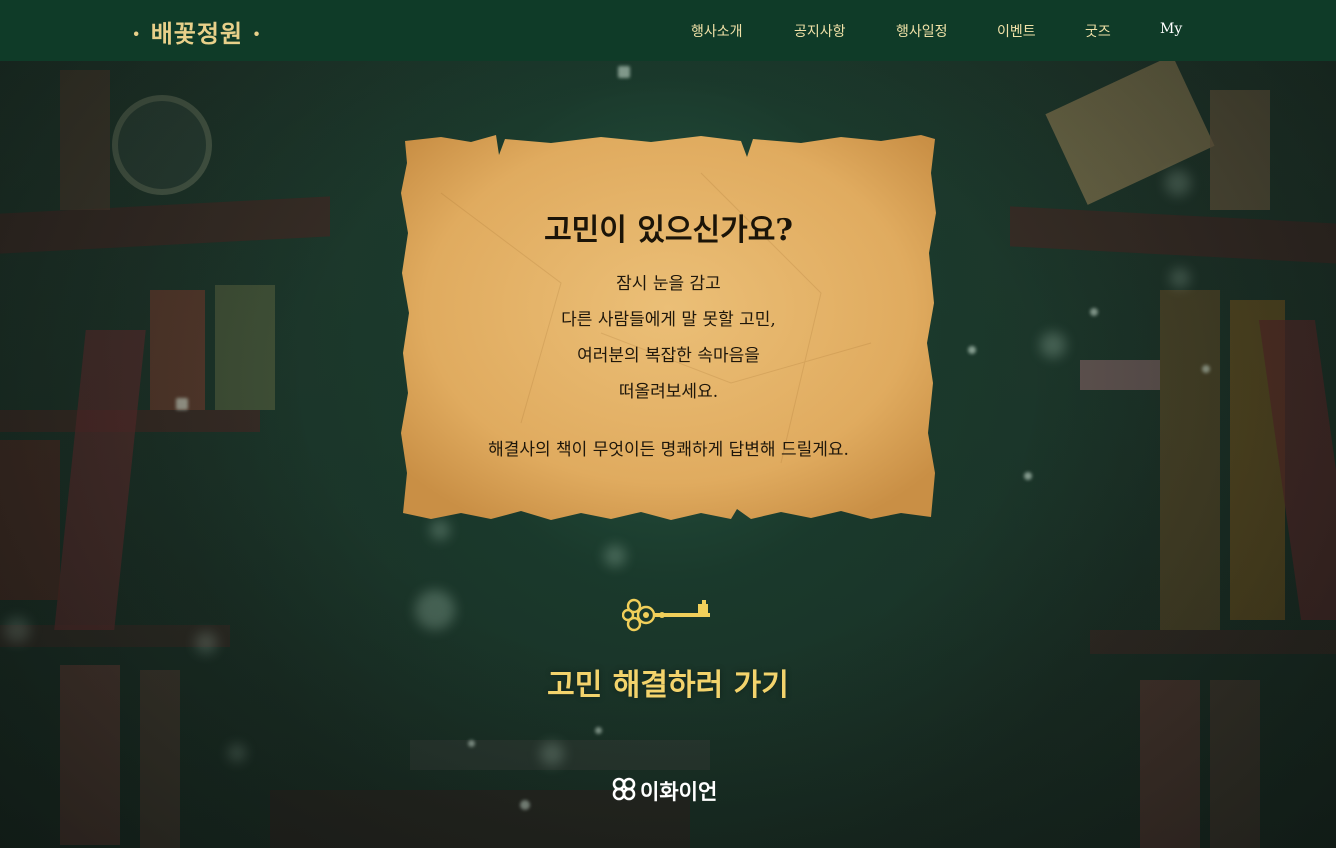 This screenshot has width=1336, height=848. I want to click on main-nav: 행사소개 공지사항 행사일정 이벤트 굿즈 My, so click(668, 31).